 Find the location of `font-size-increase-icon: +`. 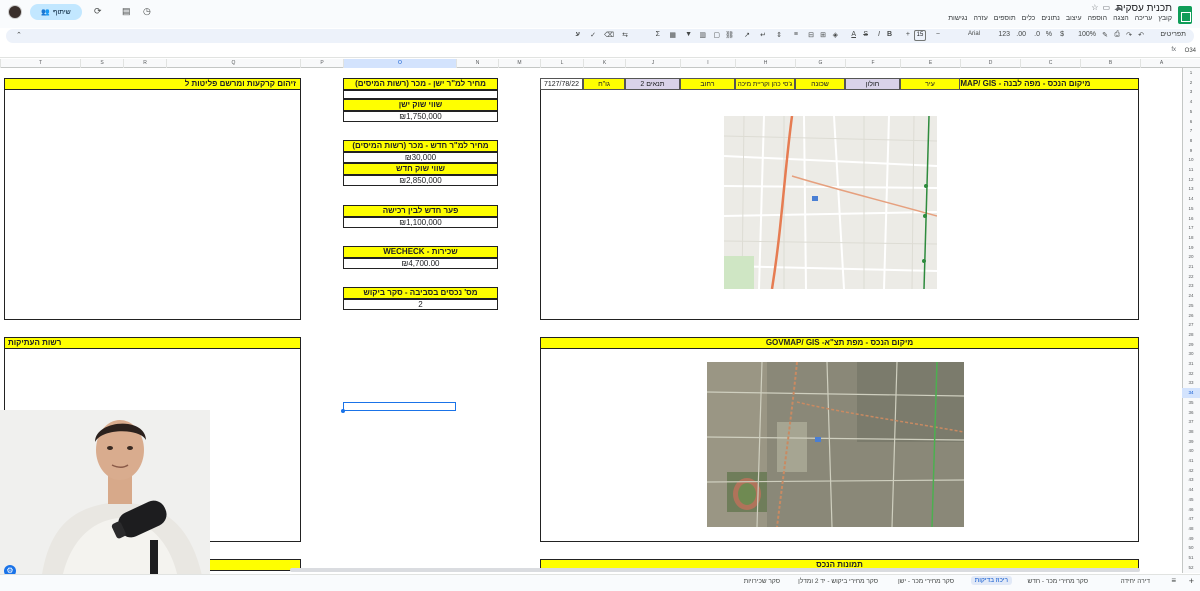

font-size-increase-icon: + is located at coordinates (908, 34).